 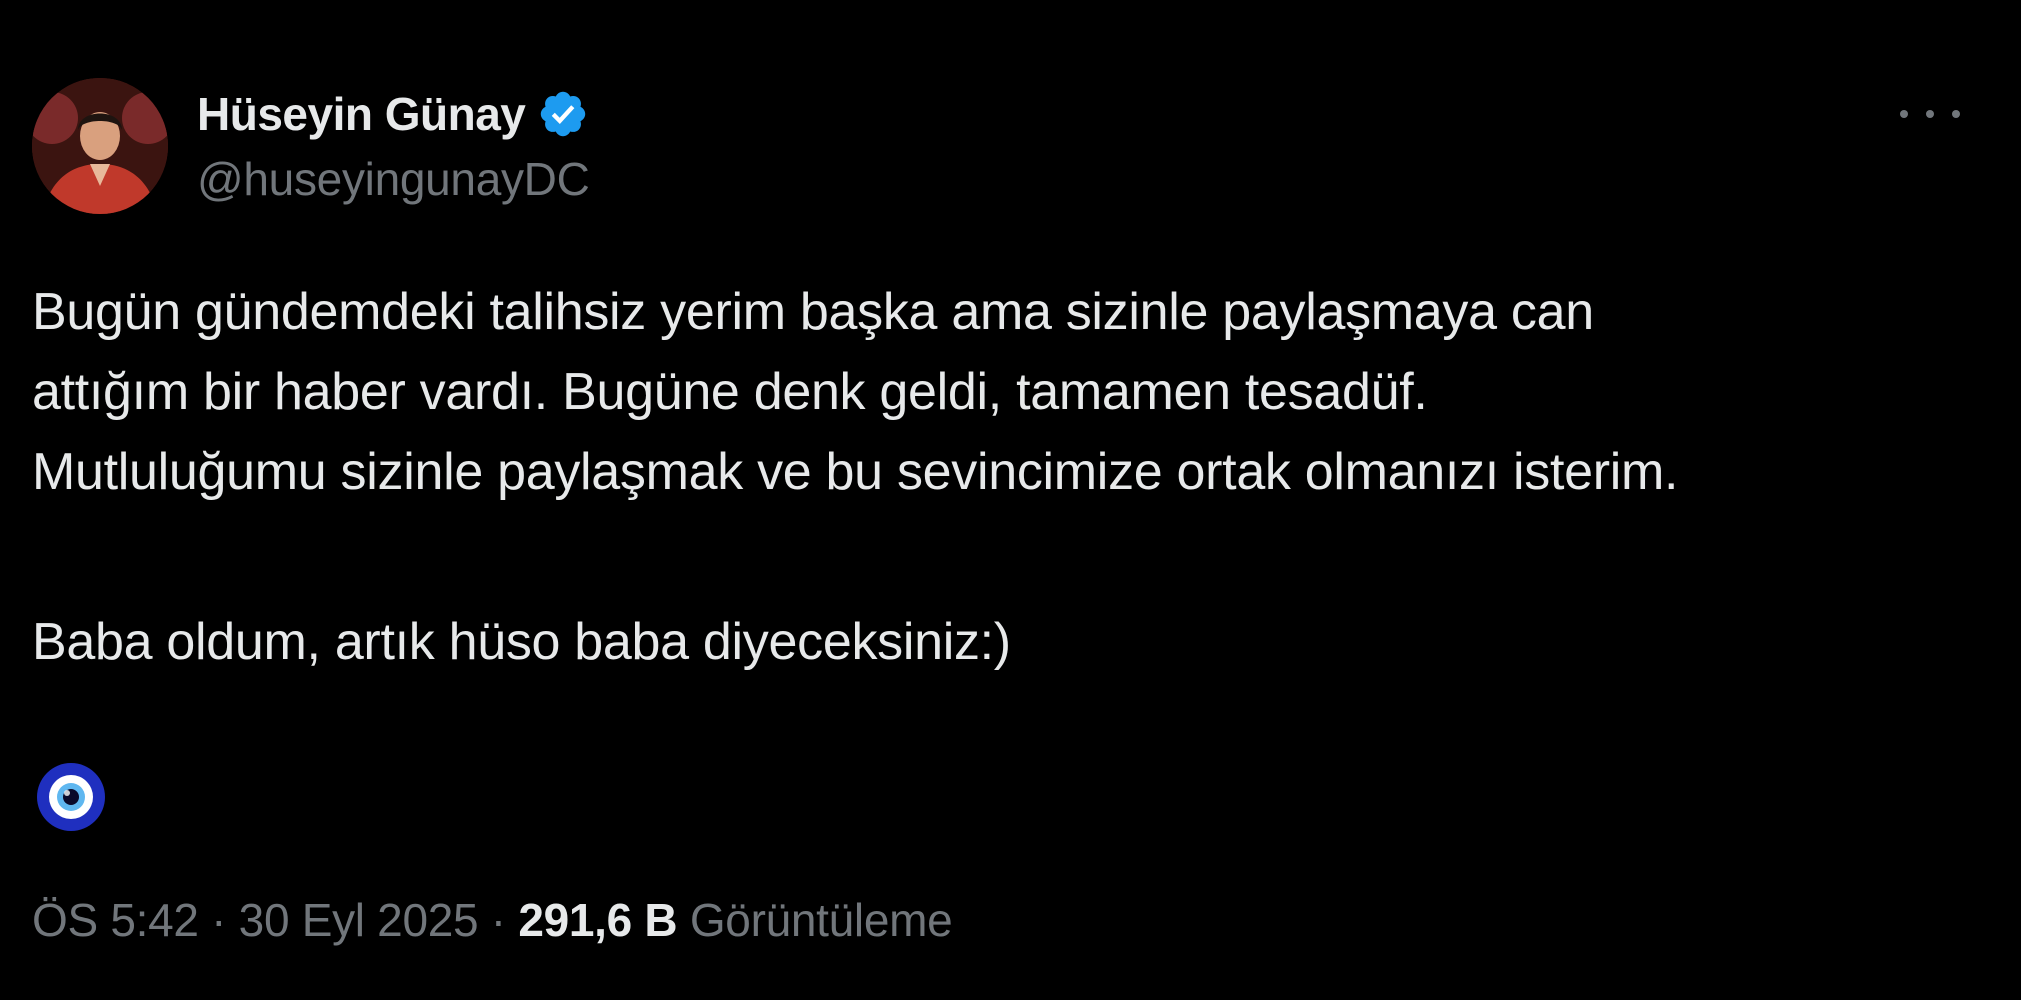 I want to click on tweet-time: ÖS 5:42, so click(x=115, y=920).